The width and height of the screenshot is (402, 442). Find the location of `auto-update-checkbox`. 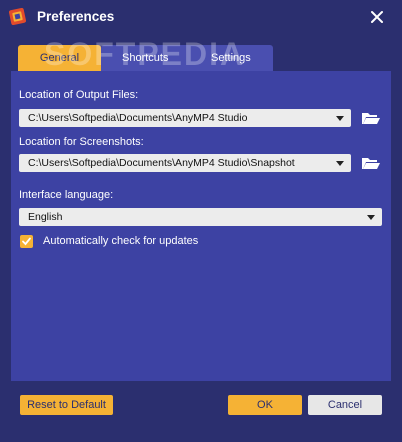

auto-update-checkbox is located at coordinates (26, 241).